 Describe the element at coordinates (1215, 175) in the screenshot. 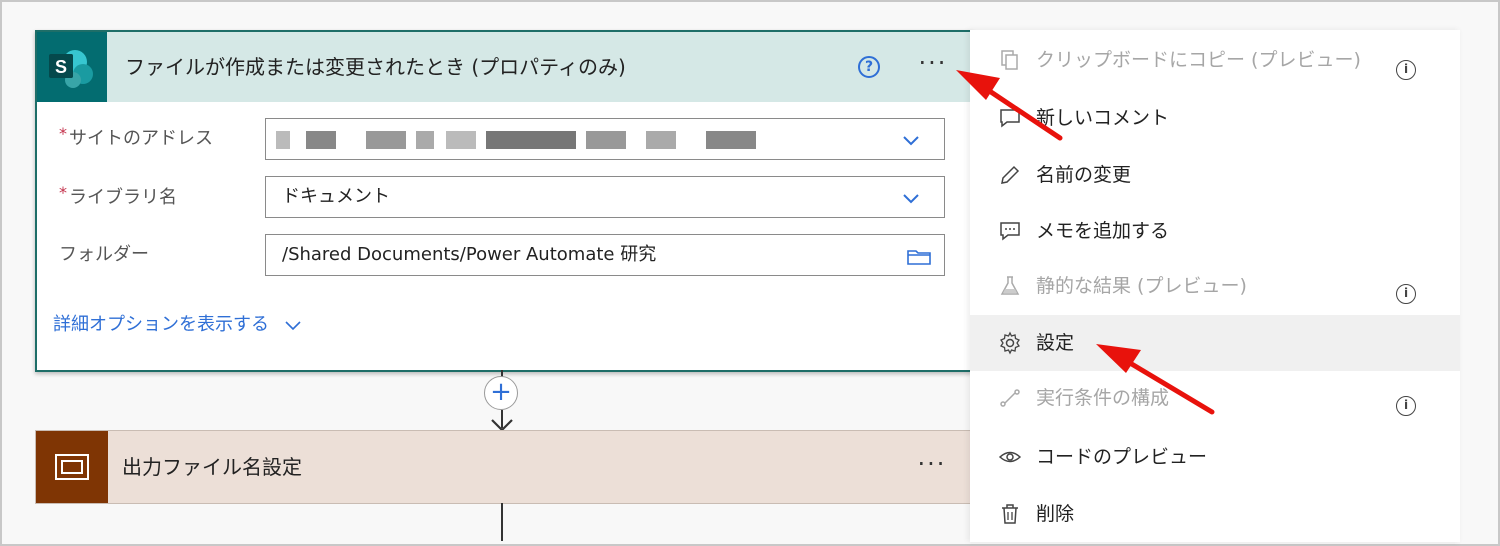

I see `menu-item-rename: 名前の変更` at that location.